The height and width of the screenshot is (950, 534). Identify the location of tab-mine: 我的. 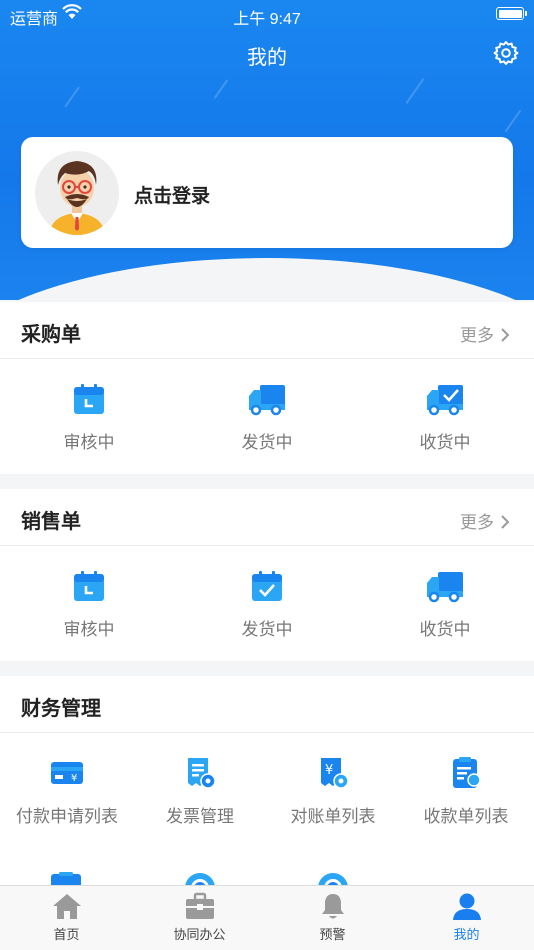
(466, 917).